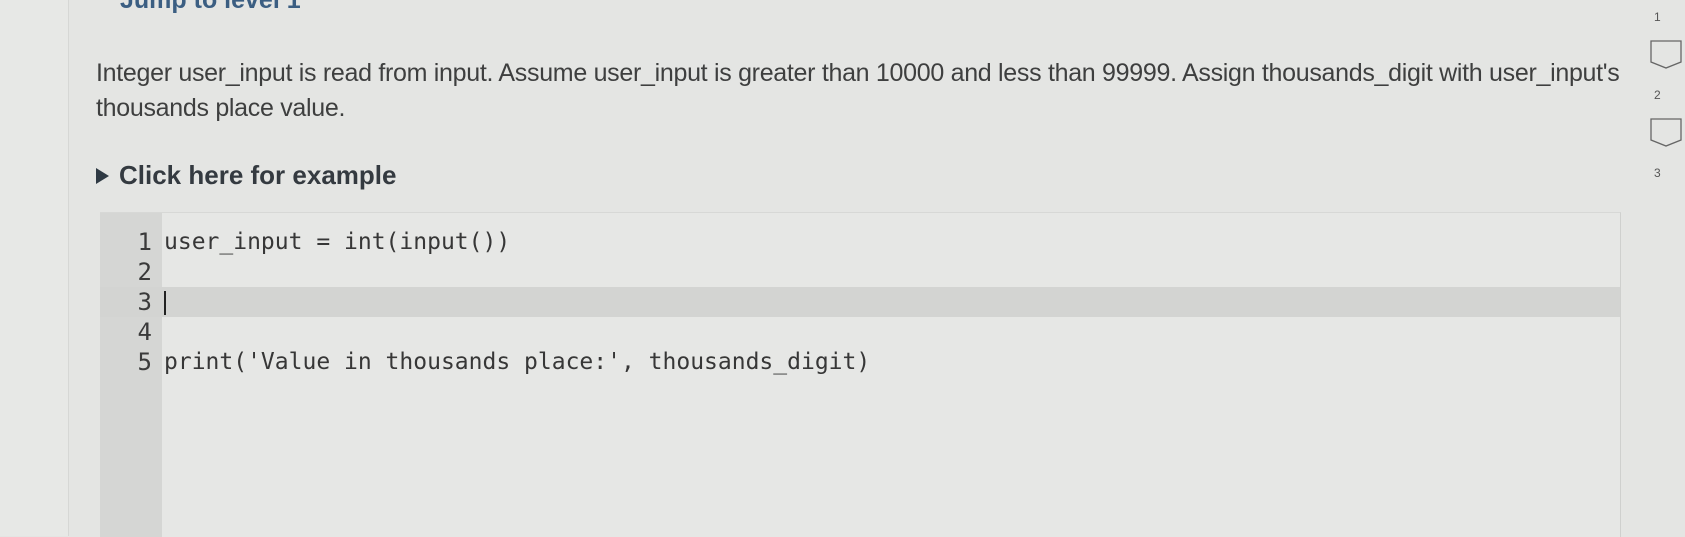 This screenshot has width=1685, height=537. What do you see at coordinates (144, 272) in the screenshot?
I see `line-number: 2` at bounding box center [144, 272].